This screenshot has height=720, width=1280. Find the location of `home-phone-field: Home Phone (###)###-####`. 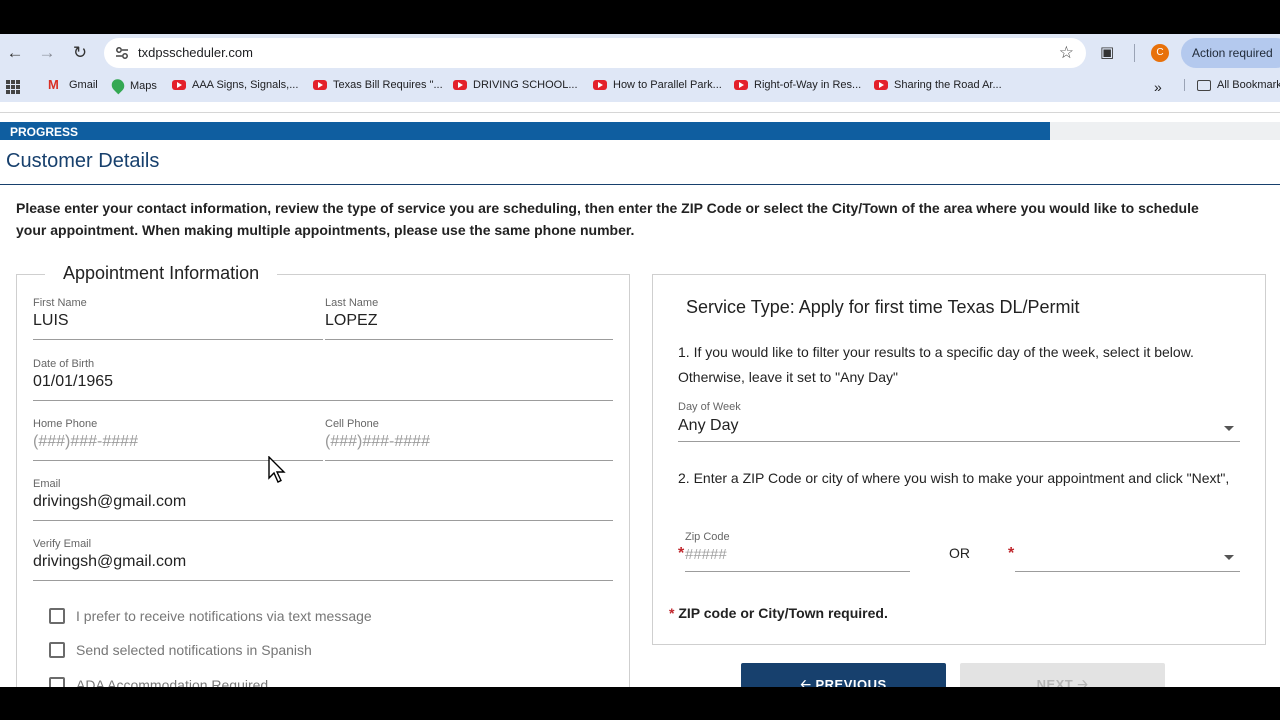

home-phone-field: Home Phone (###)###-#### is located at coordinates (178, 439).